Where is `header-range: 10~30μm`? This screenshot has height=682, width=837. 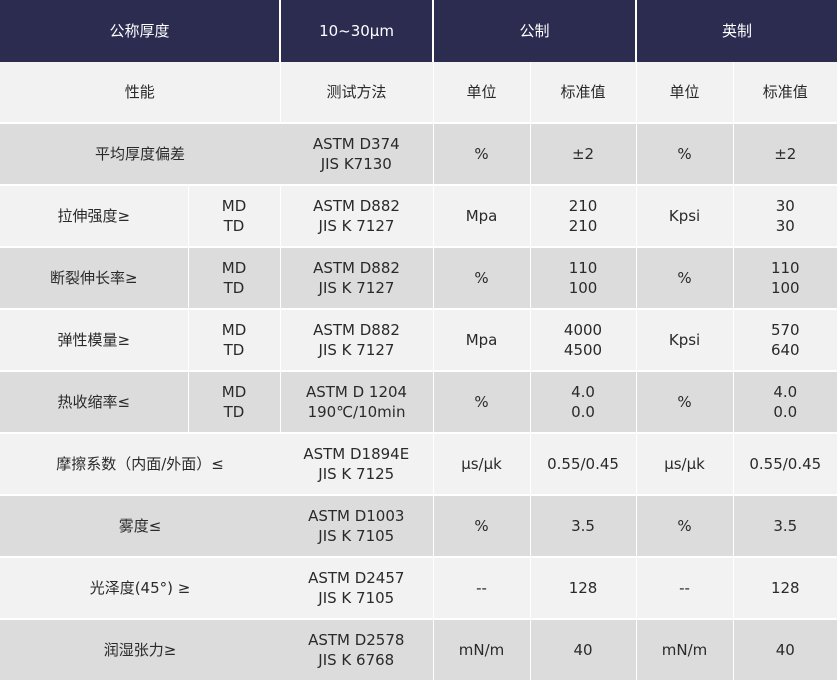 header-range: 10~30μm is located at coordinates (357, 31).